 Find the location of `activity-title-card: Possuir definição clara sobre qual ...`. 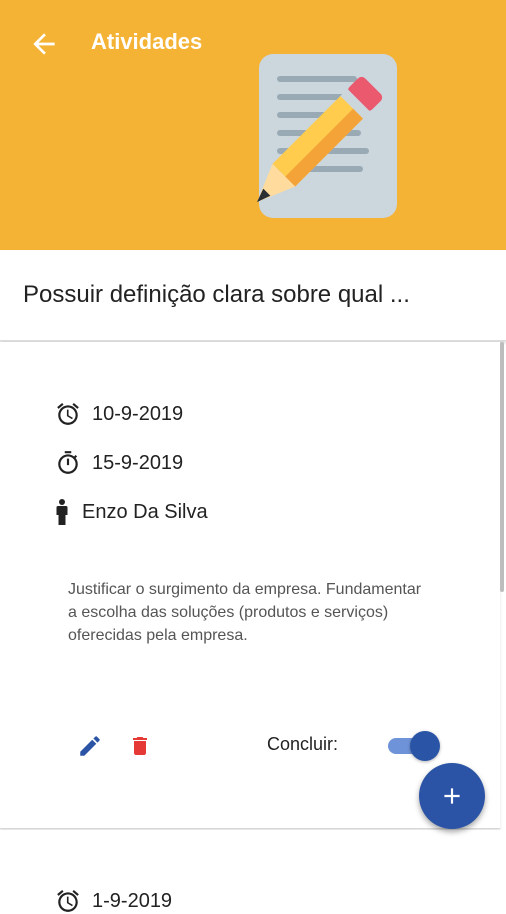

activity-title-card: Possuir definição clara sobre qual ... is located at coordinates (253, 295).